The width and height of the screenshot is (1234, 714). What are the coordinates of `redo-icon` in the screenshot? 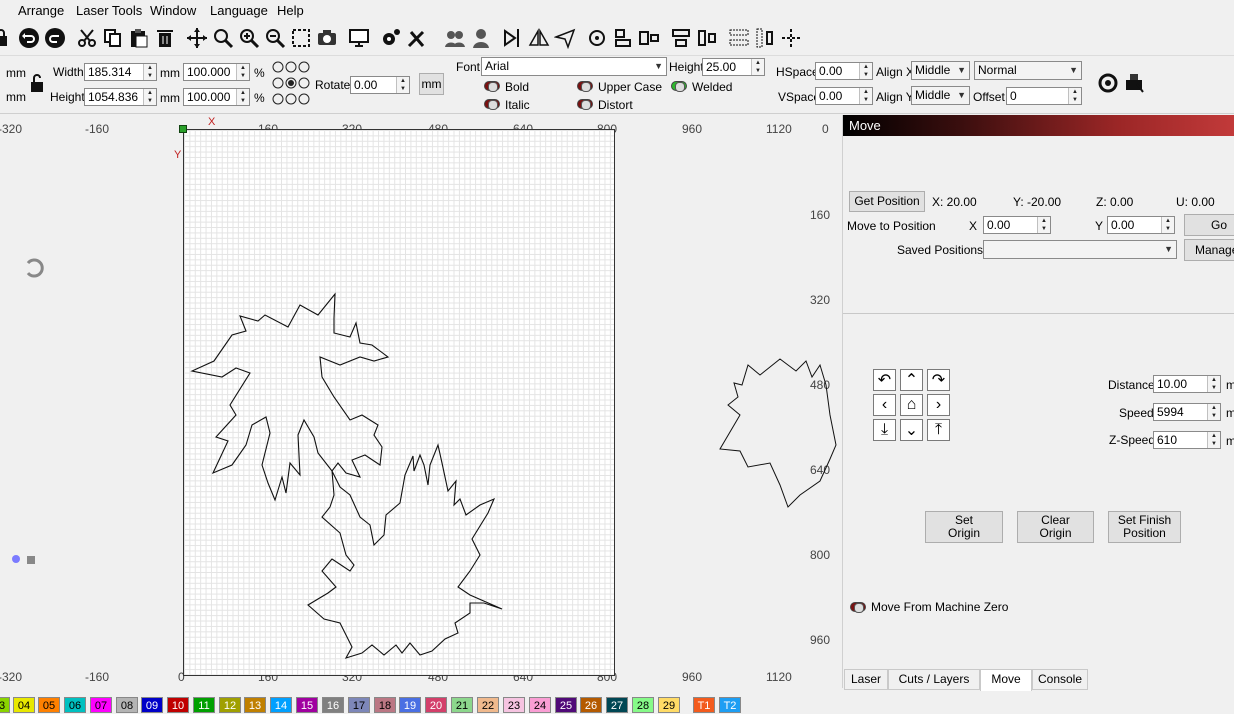 It's located at (55, 38).